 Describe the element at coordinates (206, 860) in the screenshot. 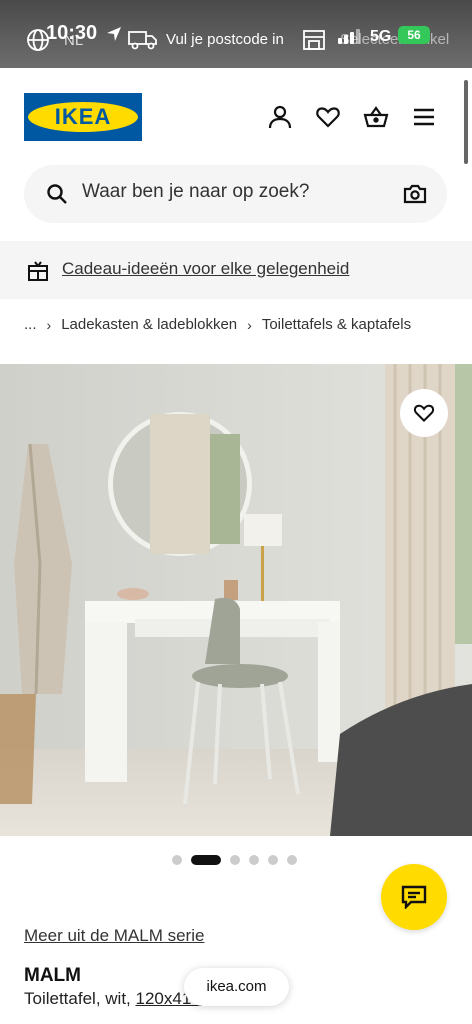

I see `carousel-dot-active` at that location.